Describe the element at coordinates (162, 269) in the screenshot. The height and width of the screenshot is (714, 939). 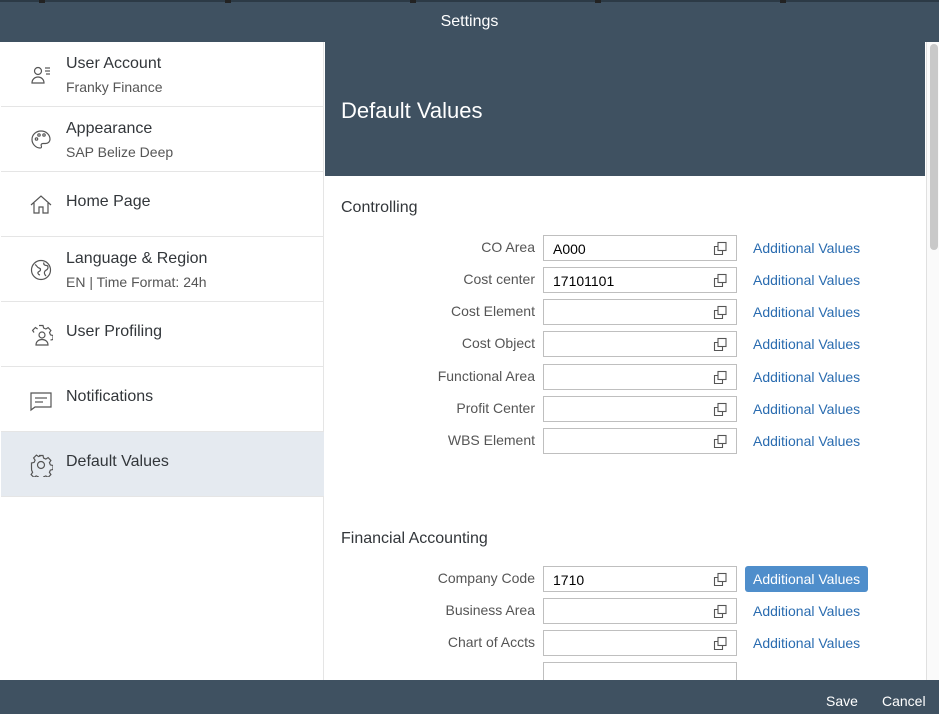
I see `sidebar-item-language-region: Language & Region EN | Time Format: 24h` at that location.